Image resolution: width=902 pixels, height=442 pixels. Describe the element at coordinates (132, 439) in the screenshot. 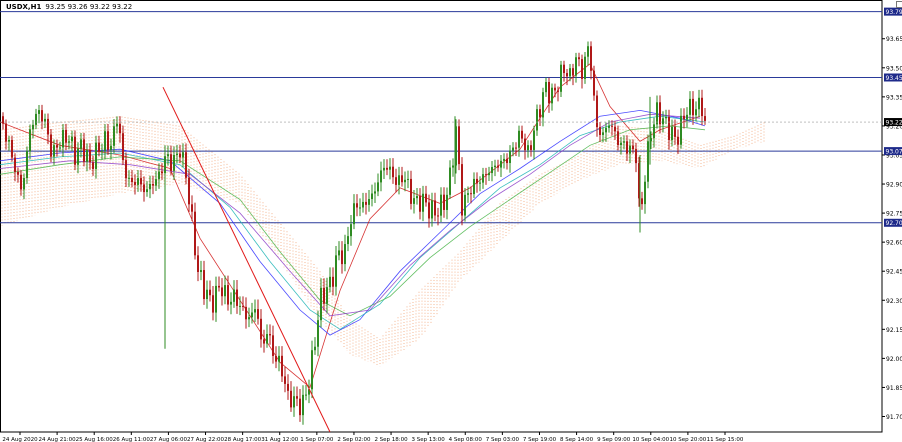

I see `x-axis-tick-label: 26 Aug 11:00` at that location.